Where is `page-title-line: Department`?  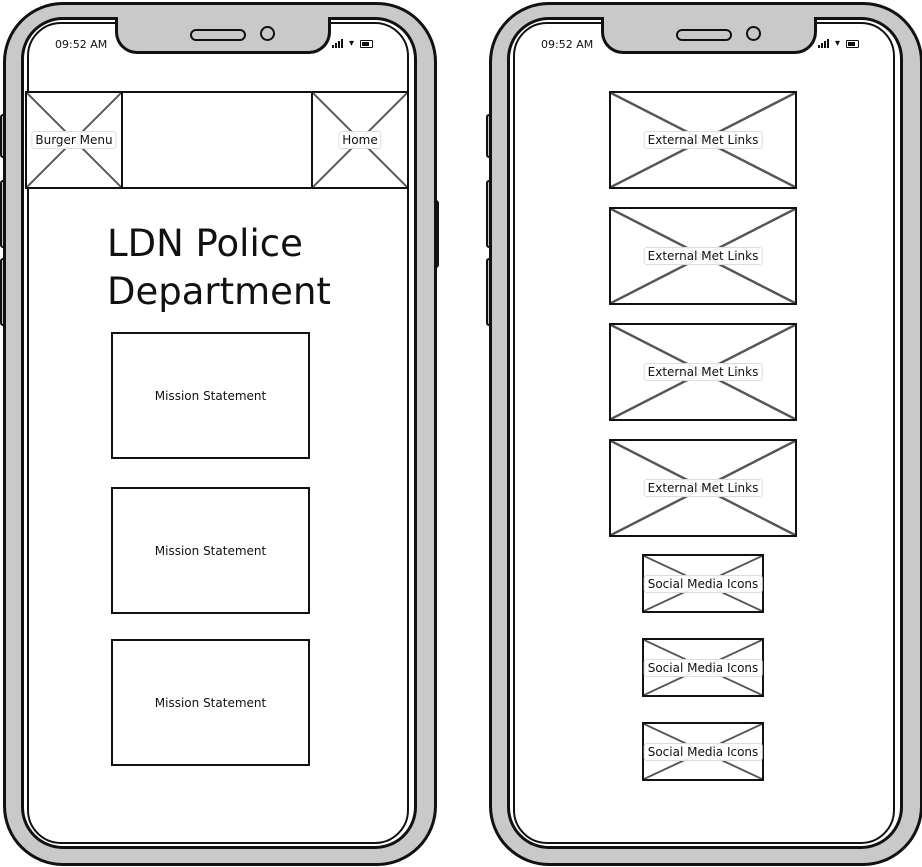
page-title-line: Department is located at coordinates (219, 291).